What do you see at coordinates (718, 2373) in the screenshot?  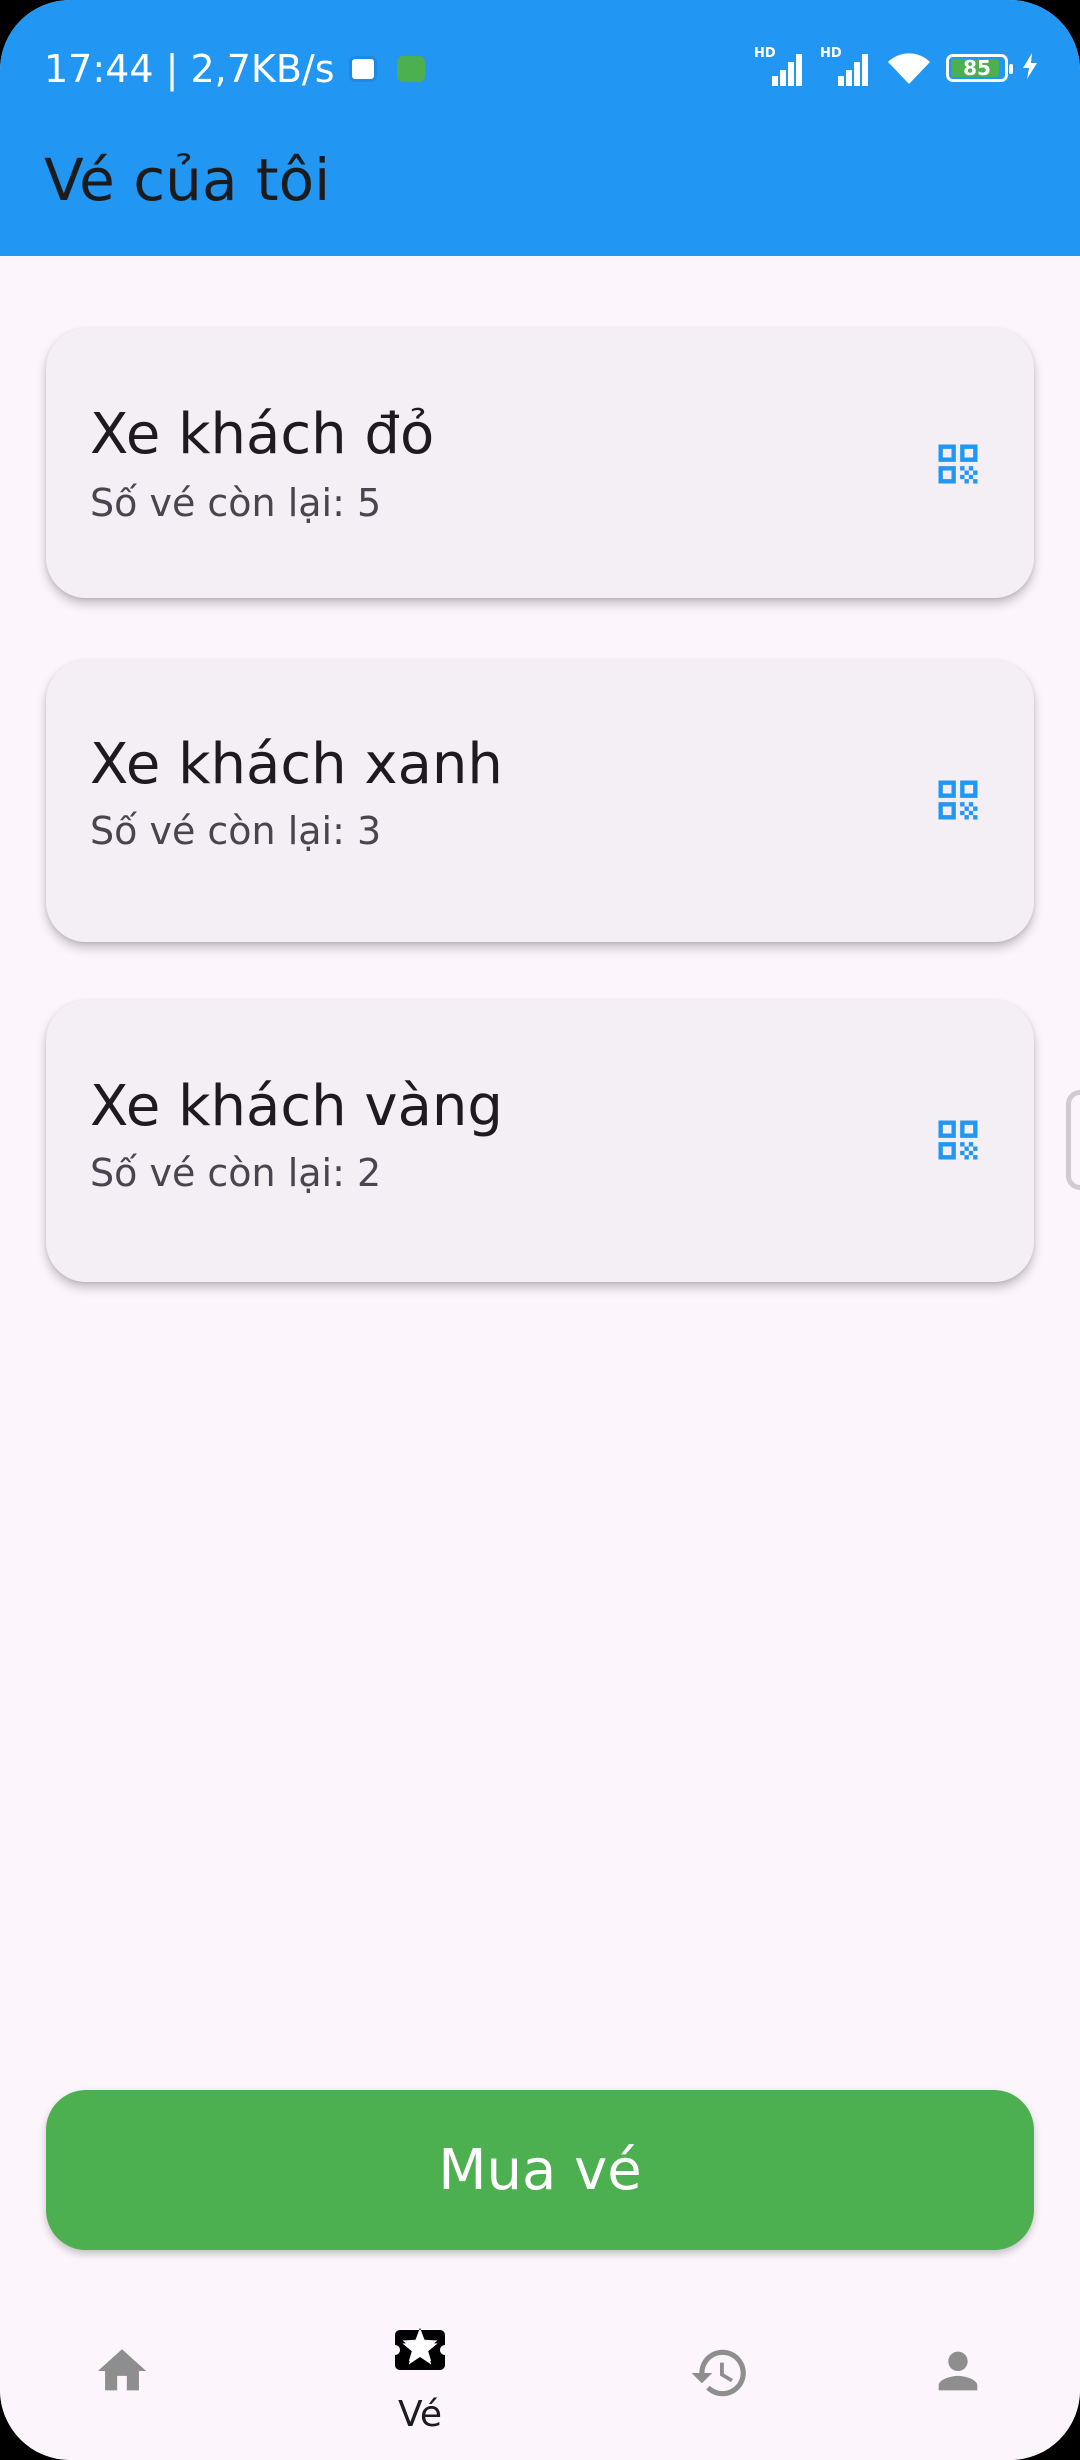 I see `history-icon` at bounding box center [718, 2373].